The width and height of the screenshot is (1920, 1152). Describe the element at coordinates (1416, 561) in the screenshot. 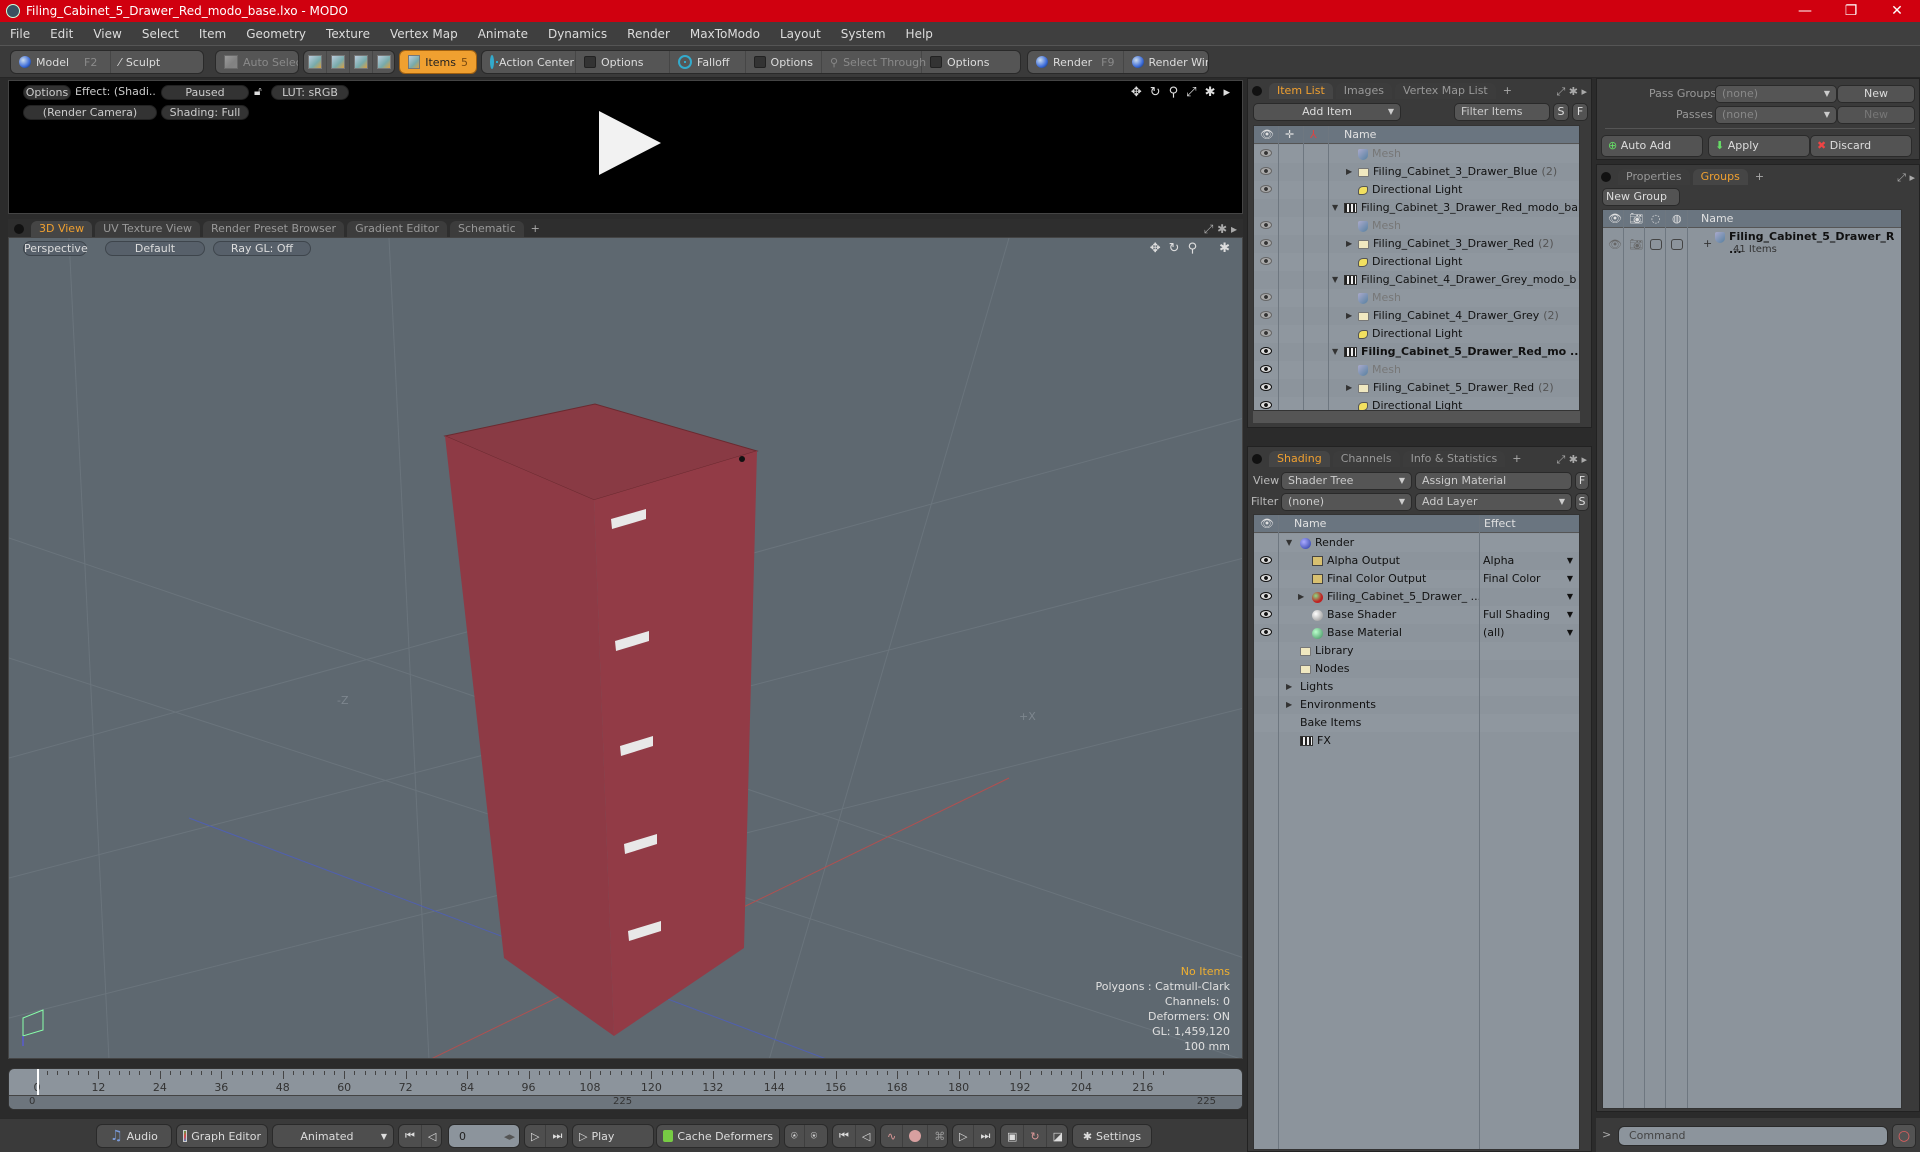

I see `shader-tree-item: Alpha Output Alpha ▼` at that location.